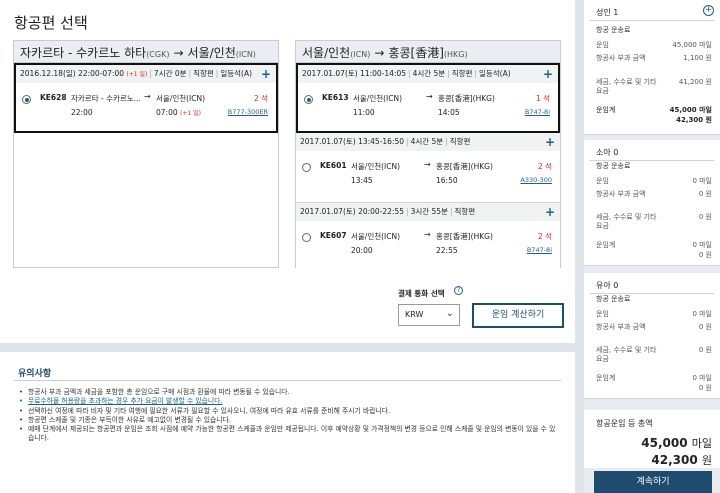 The height and width of the screenshot is (493, 720). I want to click on departure-time: 22:00, so click(82, 112).